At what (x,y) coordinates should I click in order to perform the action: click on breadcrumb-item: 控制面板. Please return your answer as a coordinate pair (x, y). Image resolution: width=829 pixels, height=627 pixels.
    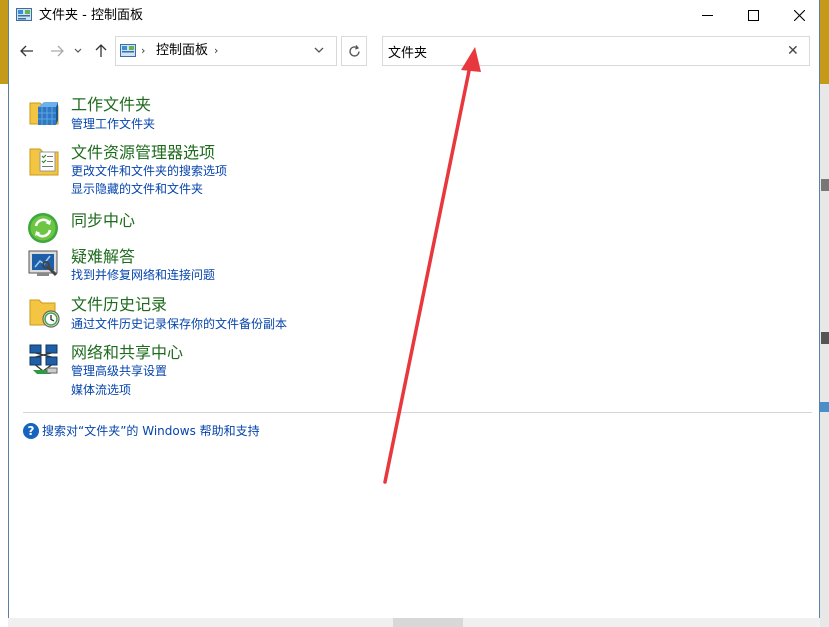
    Looking at the image, I should click on (182, 51).